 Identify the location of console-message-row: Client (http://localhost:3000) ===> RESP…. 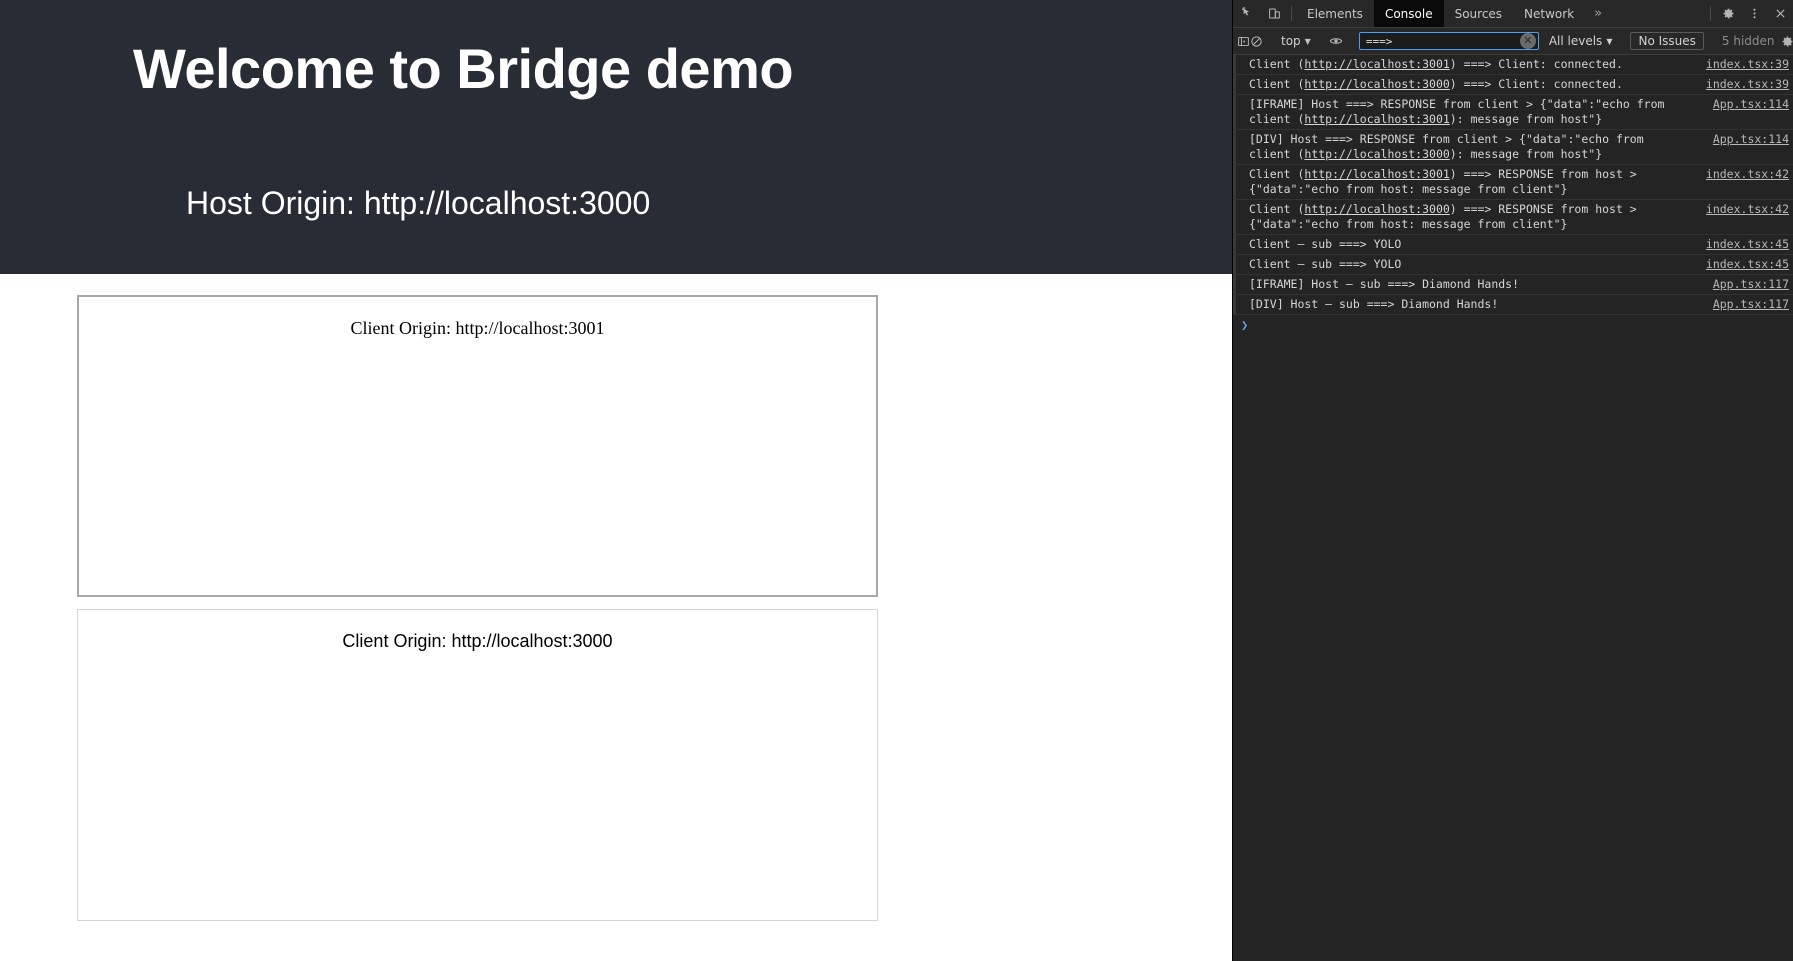
(1513, 217).